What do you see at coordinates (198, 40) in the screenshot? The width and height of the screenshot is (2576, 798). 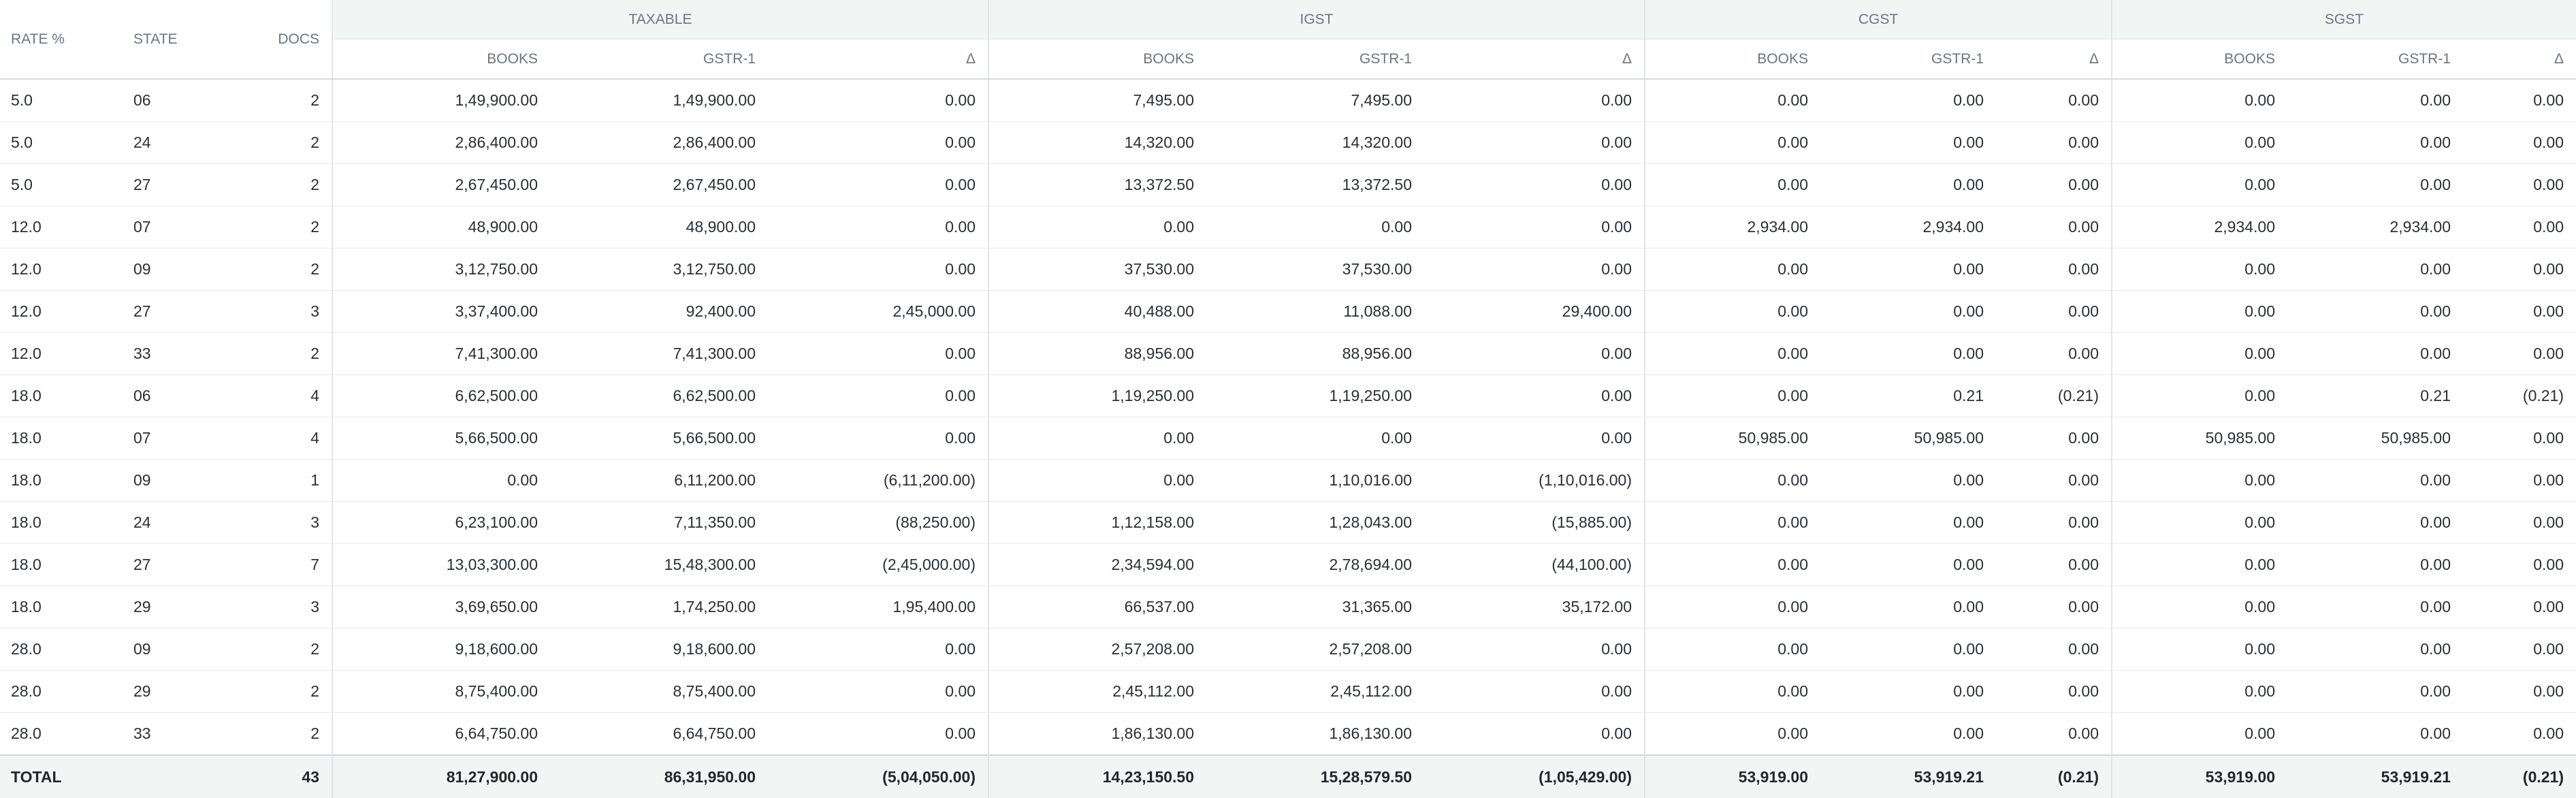 I see `col-header-state: STATE` at bounding box center [198, 40].